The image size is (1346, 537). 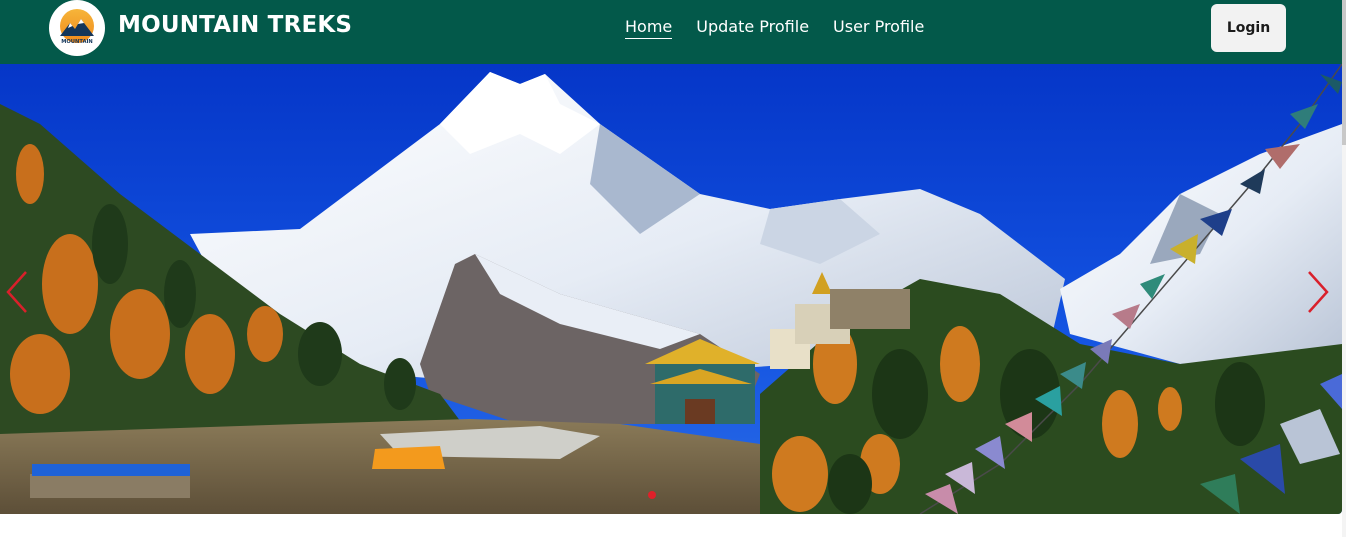 What do you see at coordinates (235, 25) in the screenshot?
I see `brand-name: MOUNTAIN TREKS` at bounding box center [235, 25].